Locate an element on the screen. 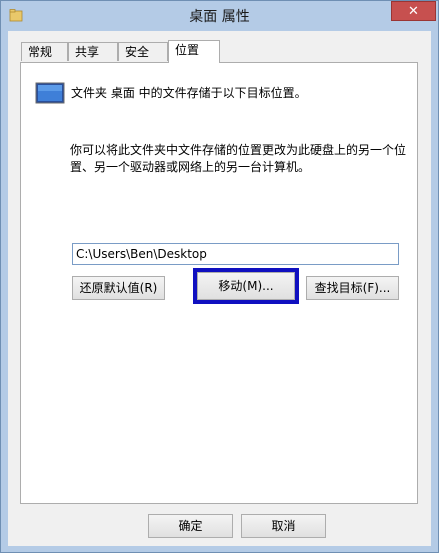 The width and height of the screenshot is (439, 553). ok-button: 确定 is located at coordinates (190, 526).